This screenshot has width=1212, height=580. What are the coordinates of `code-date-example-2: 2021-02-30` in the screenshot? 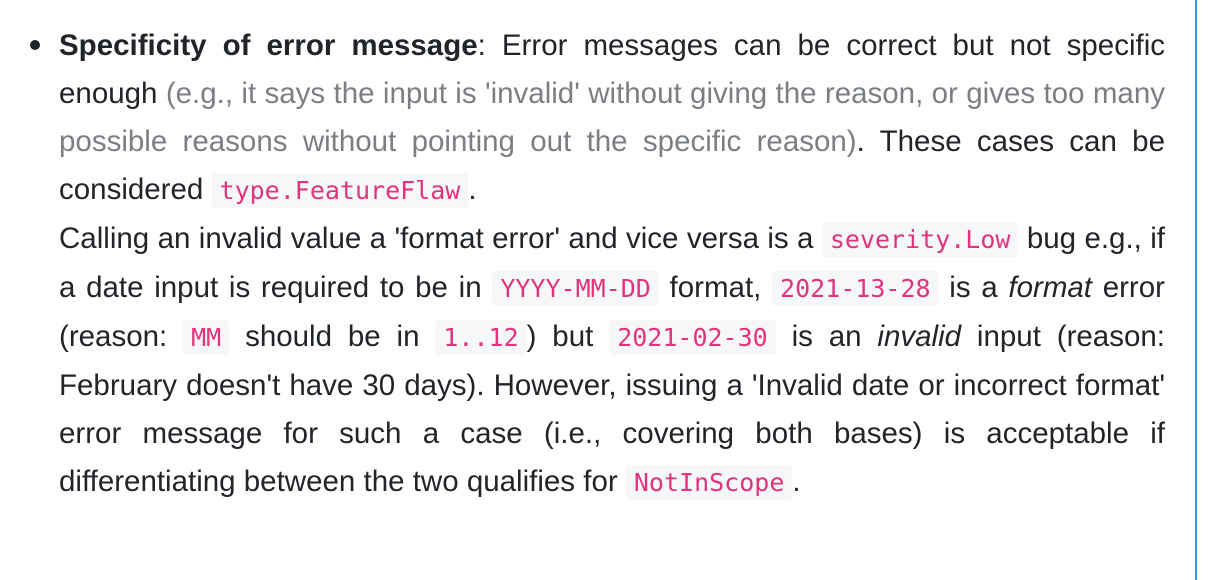 It's located at (692, 337).